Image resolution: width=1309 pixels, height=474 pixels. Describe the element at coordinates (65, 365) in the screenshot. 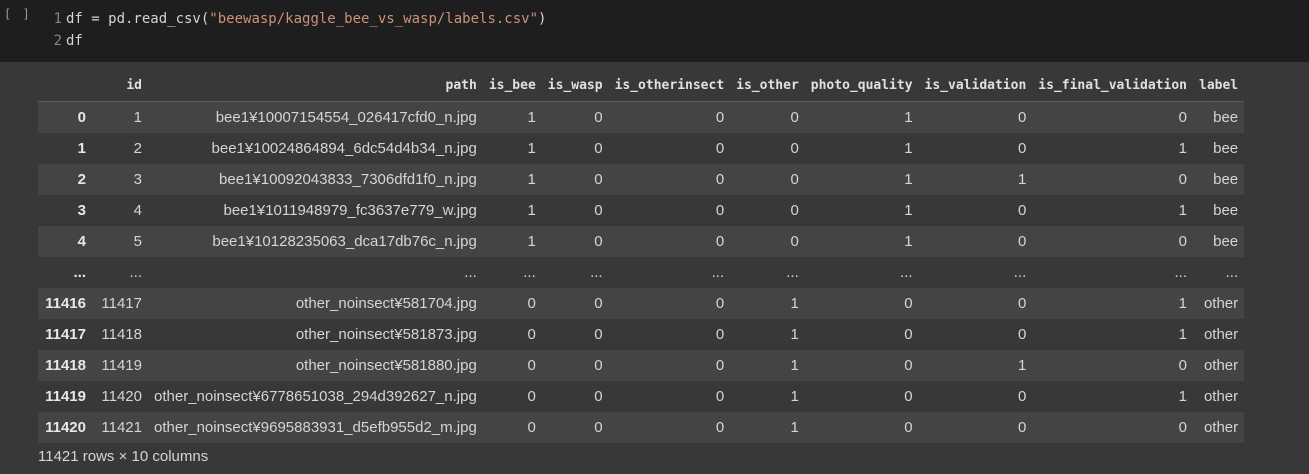

I see `row-index: 11418` at that location.